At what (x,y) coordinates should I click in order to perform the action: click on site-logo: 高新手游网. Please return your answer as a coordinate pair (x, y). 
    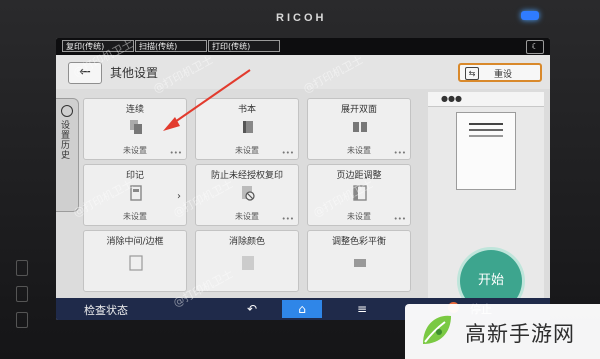
    Looking at the image, I should click on (502, 331).